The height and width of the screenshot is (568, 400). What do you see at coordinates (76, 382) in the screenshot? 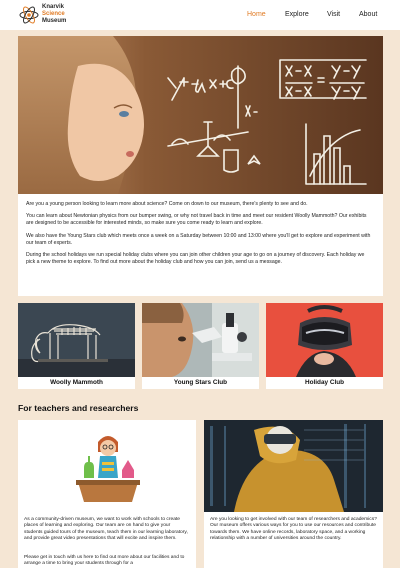
I see `woolly-mammoth-caption: Woolly Mammoth` at bounding box center [76, 382].